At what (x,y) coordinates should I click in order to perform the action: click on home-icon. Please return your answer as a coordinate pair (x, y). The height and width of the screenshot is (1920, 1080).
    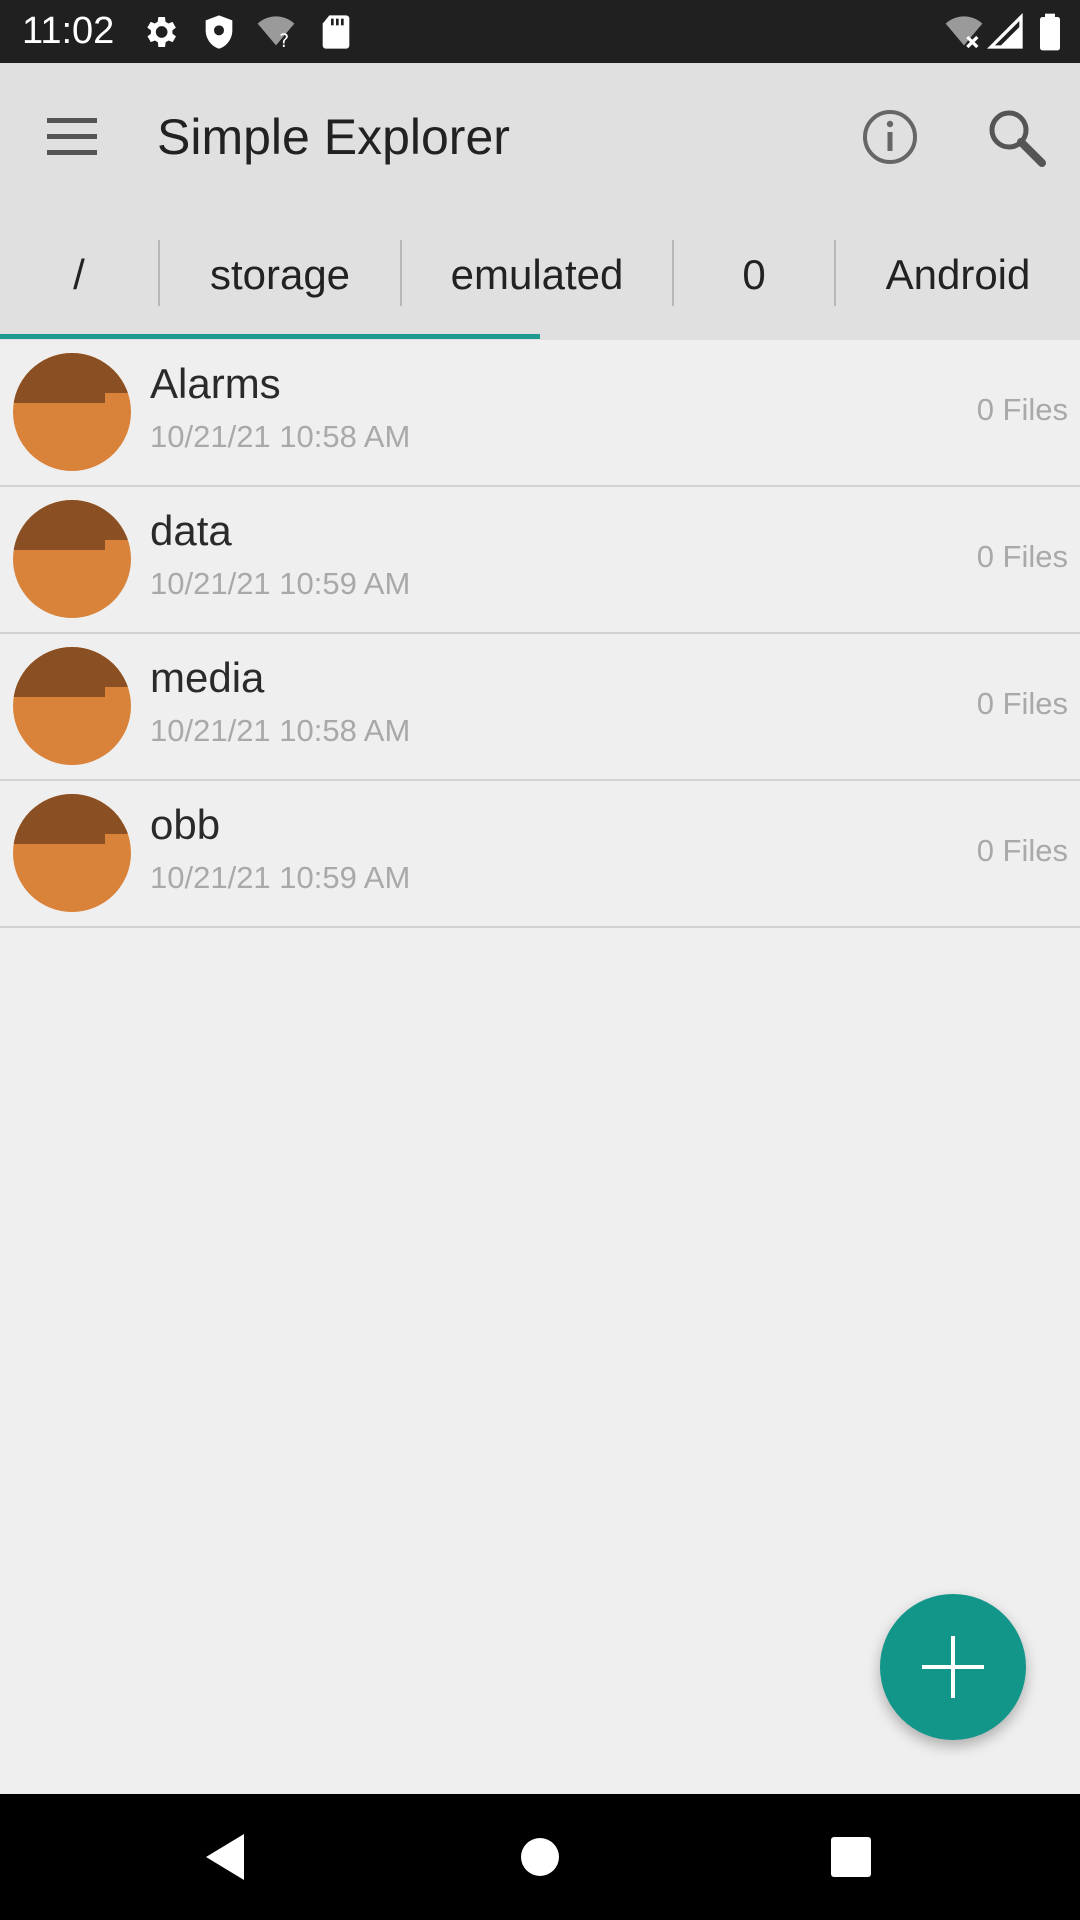
    Looking at the image, I should click on (540, 1857).